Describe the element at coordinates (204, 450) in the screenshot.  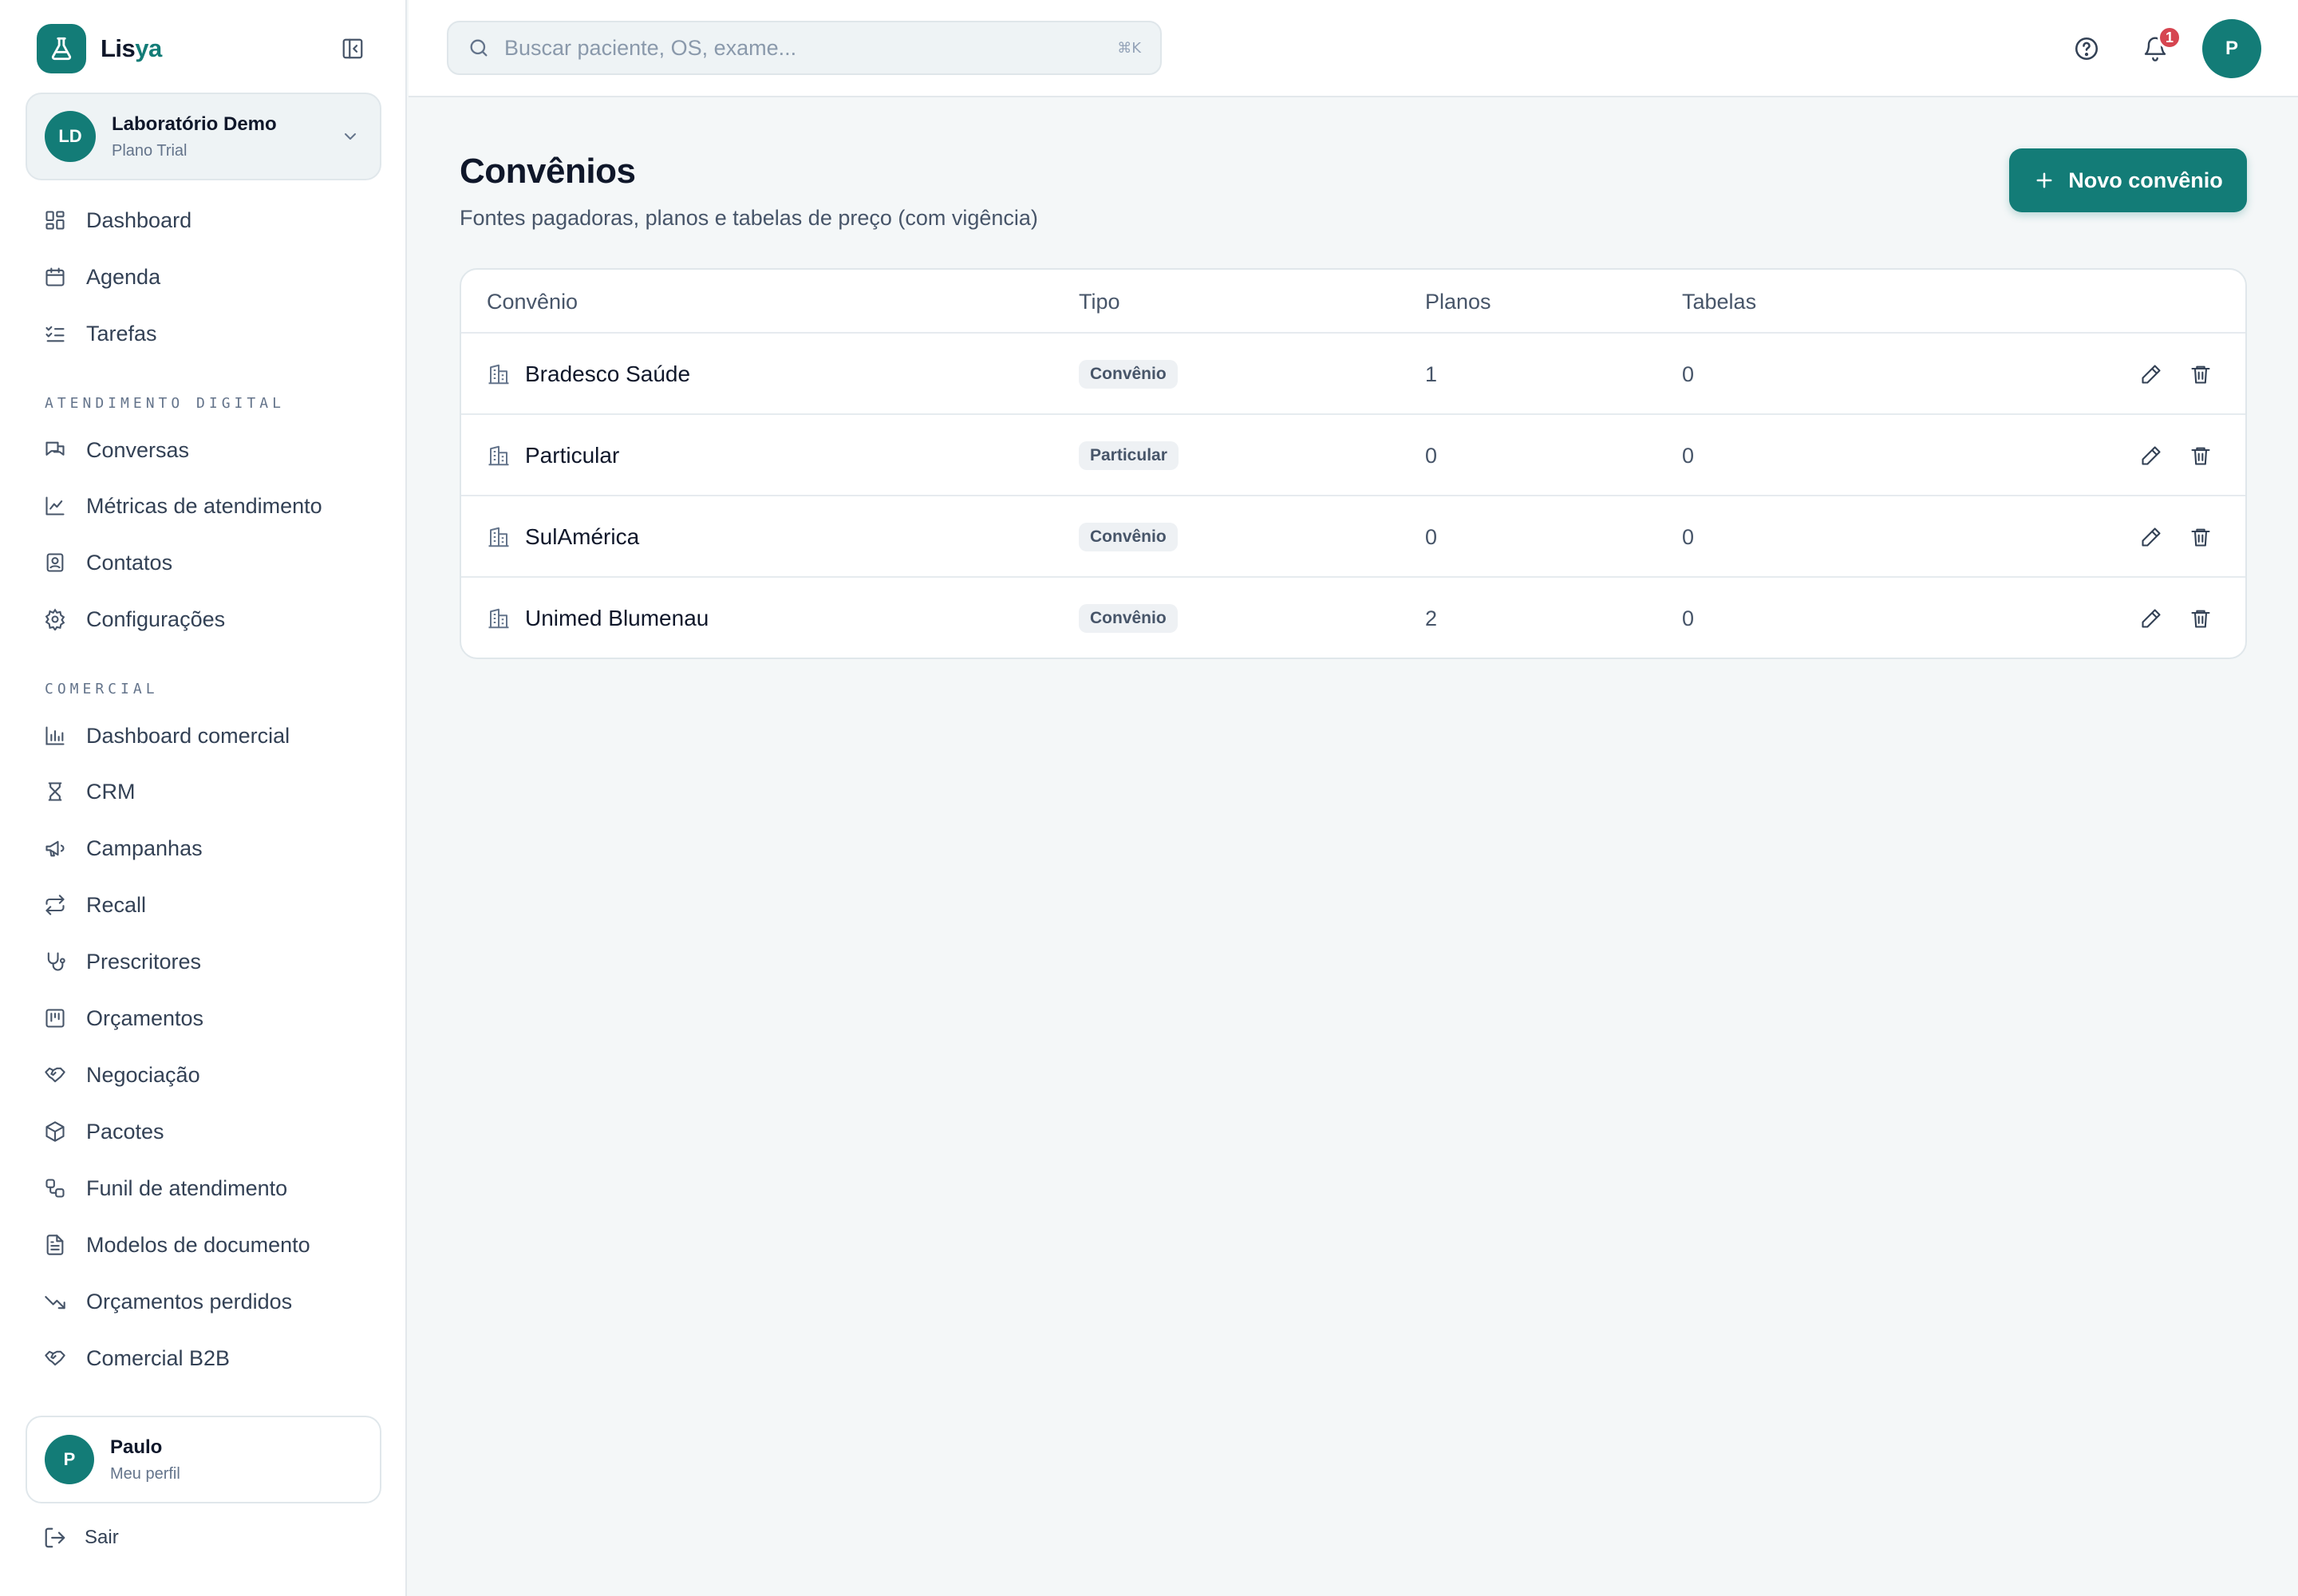
I see `sidebar-item-conversas: Conversas` at that location.